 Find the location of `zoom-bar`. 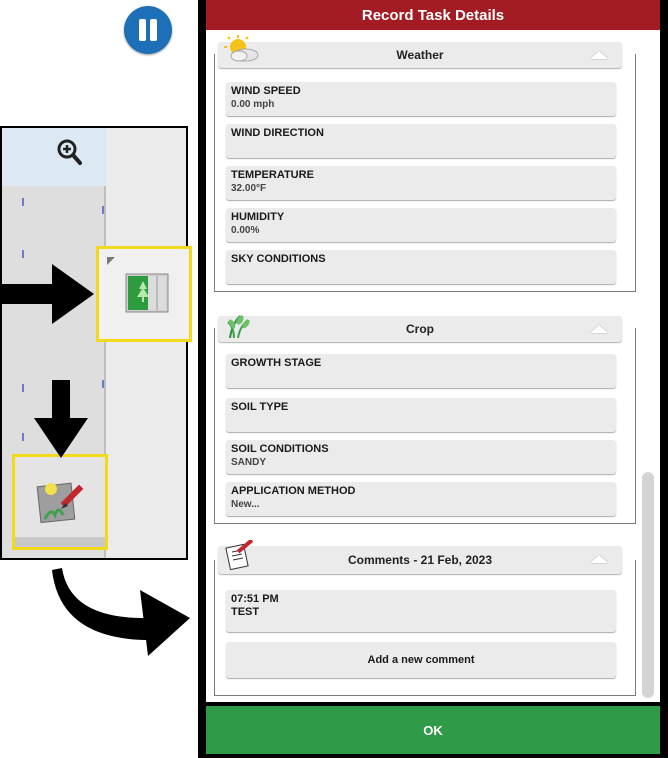

zoom-bar is located at coordinates (54, 157).